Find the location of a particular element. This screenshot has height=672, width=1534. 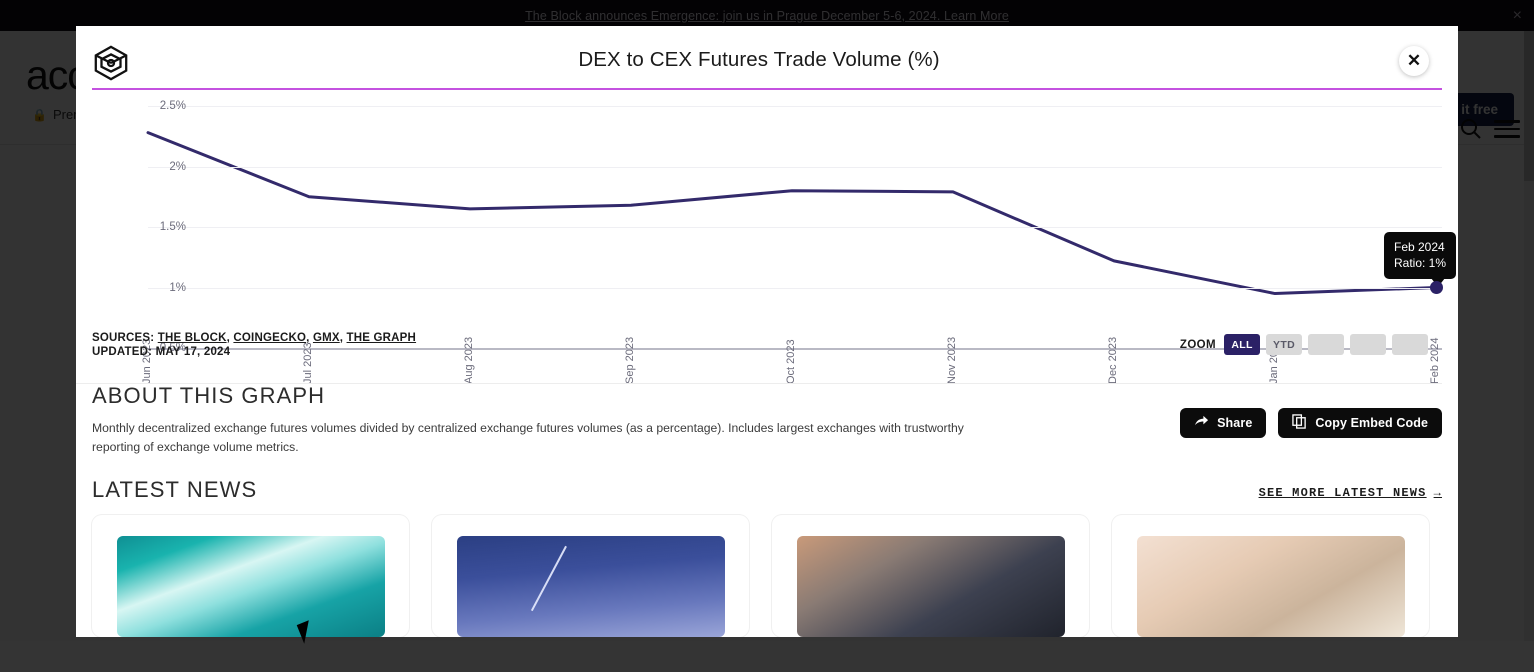

arrow-right-icon: → is located at coordinates (1437, 493).